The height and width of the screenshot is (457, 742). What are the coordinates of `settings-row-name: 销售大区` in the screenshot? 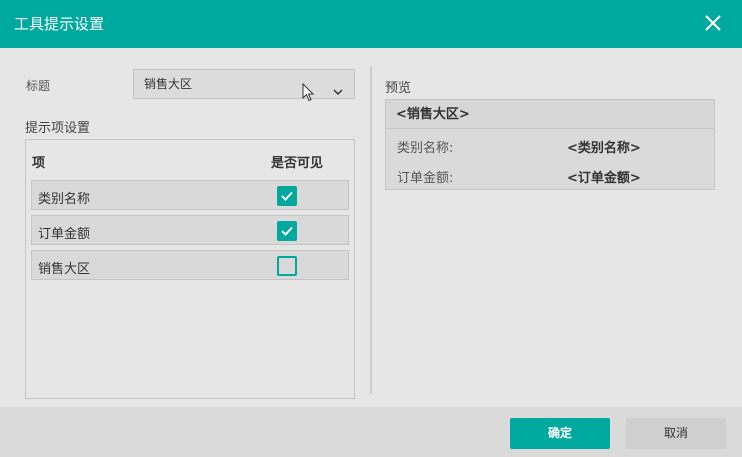 It's located at (64, 269).